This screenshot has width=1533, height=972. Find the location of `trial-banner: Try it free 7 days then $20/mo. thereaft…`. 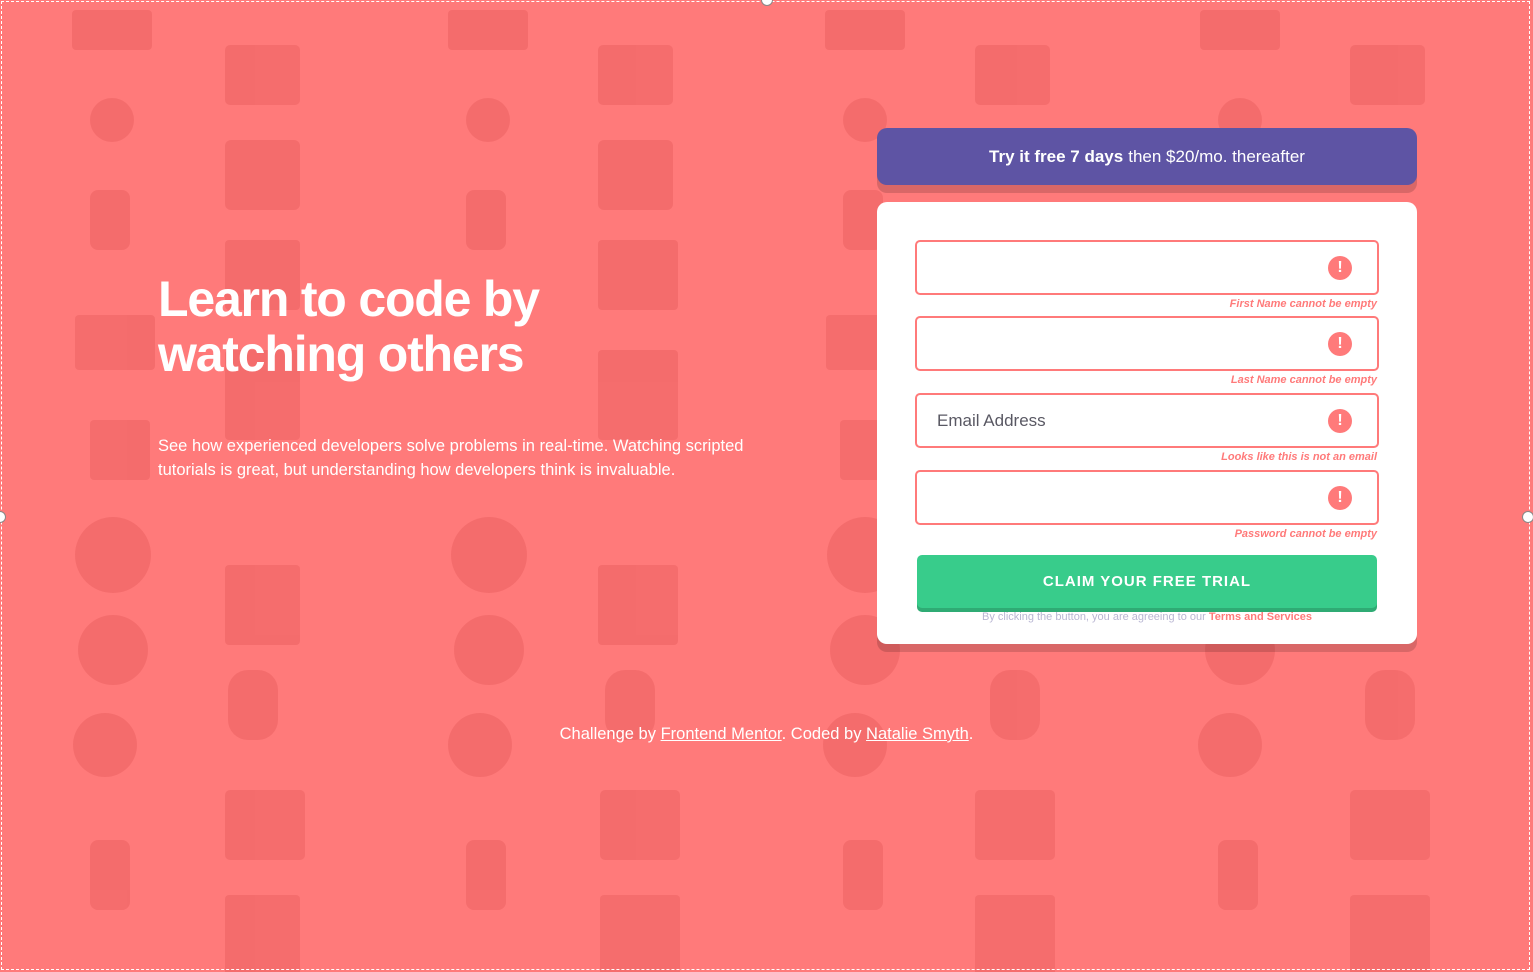

trial-banner: Try it free 7 days then $20/mo. thereaft… is located at coordinates (1147, 156).